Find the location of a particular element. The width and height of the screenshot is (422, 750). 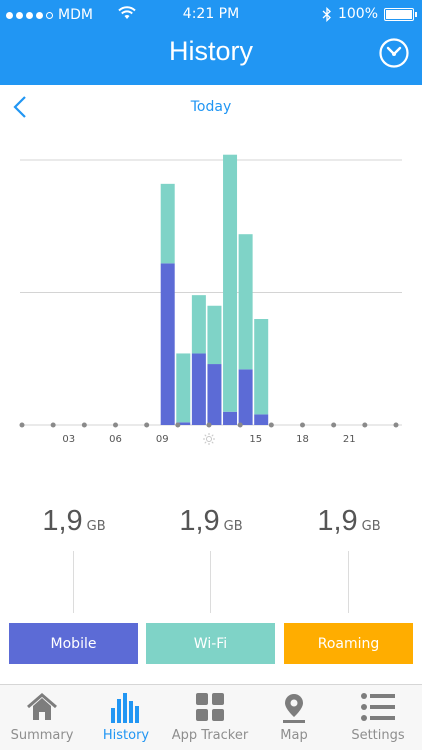

list-icon is located at coordinates (378, 707).